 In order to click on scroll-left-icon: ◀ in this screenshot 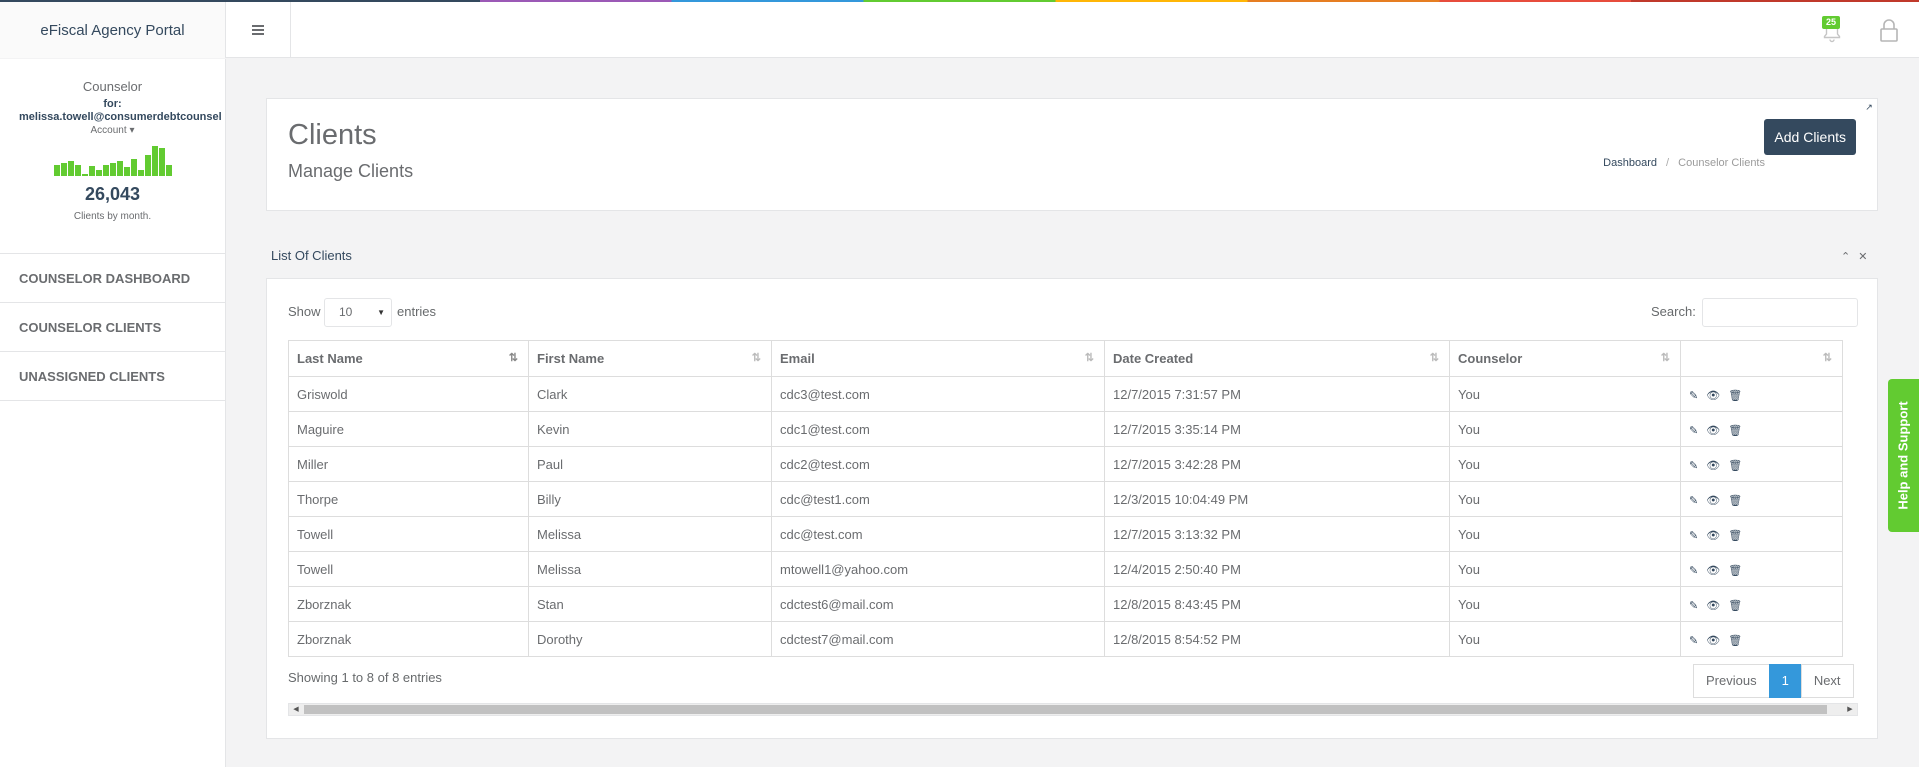, I will do `click(296, 709)`.